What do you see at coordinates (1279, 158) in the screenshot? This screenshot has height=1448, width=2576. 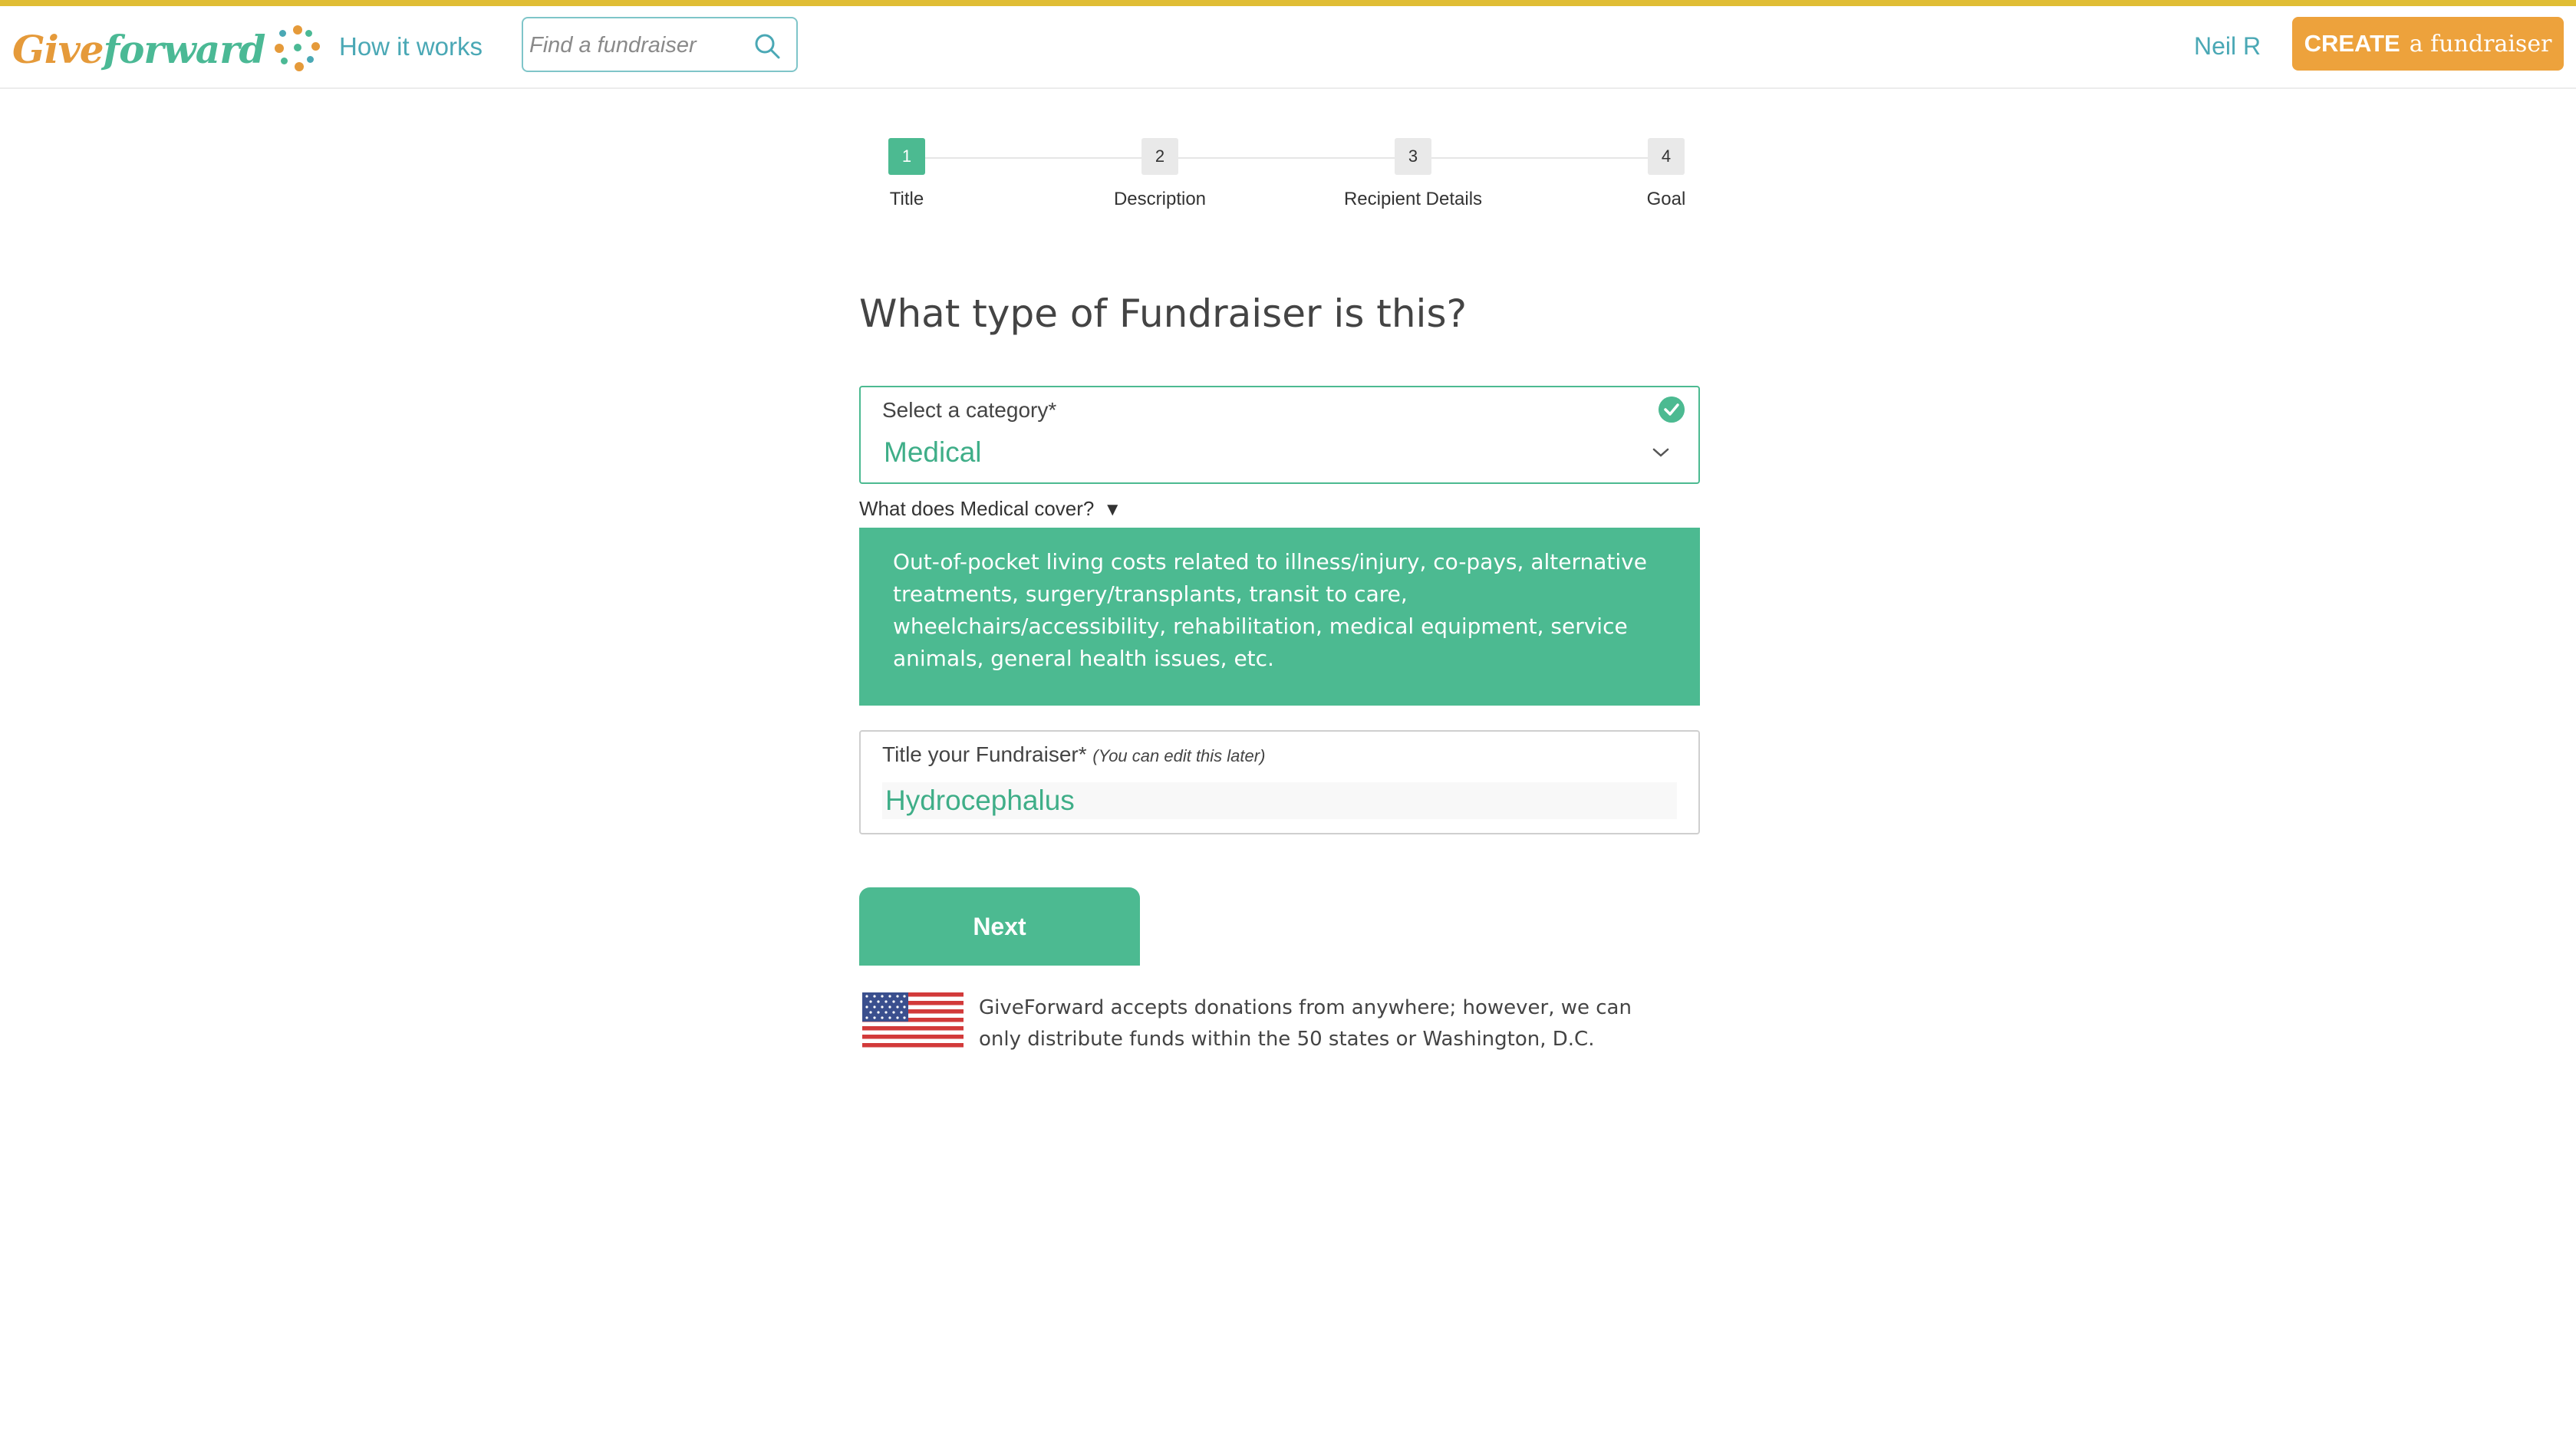 I see `steps-connector-line` at bounding box center [1279, 158].